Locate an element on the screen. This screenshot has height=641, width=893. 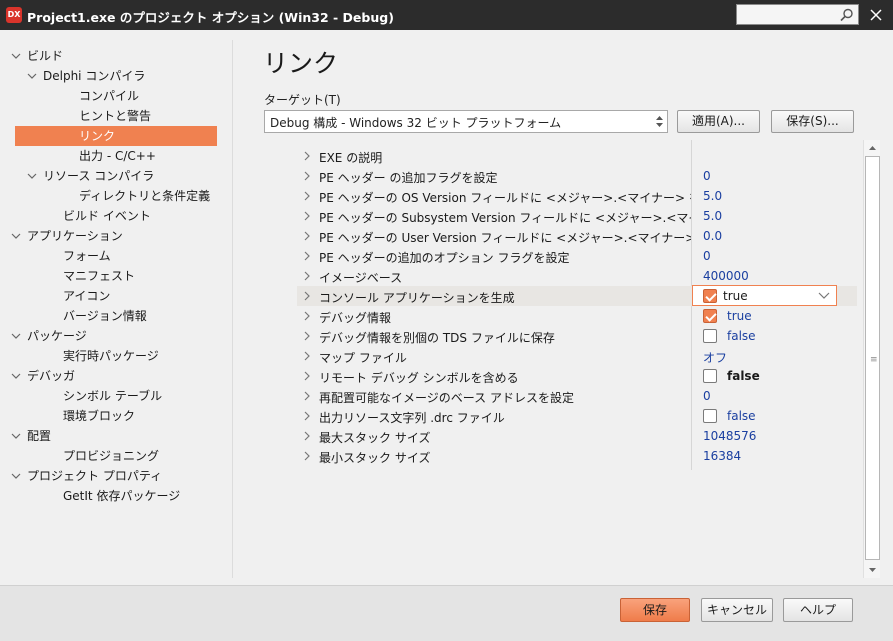
tree-item: GetIt 依存パッケージ is located at coordinates (114, 496).